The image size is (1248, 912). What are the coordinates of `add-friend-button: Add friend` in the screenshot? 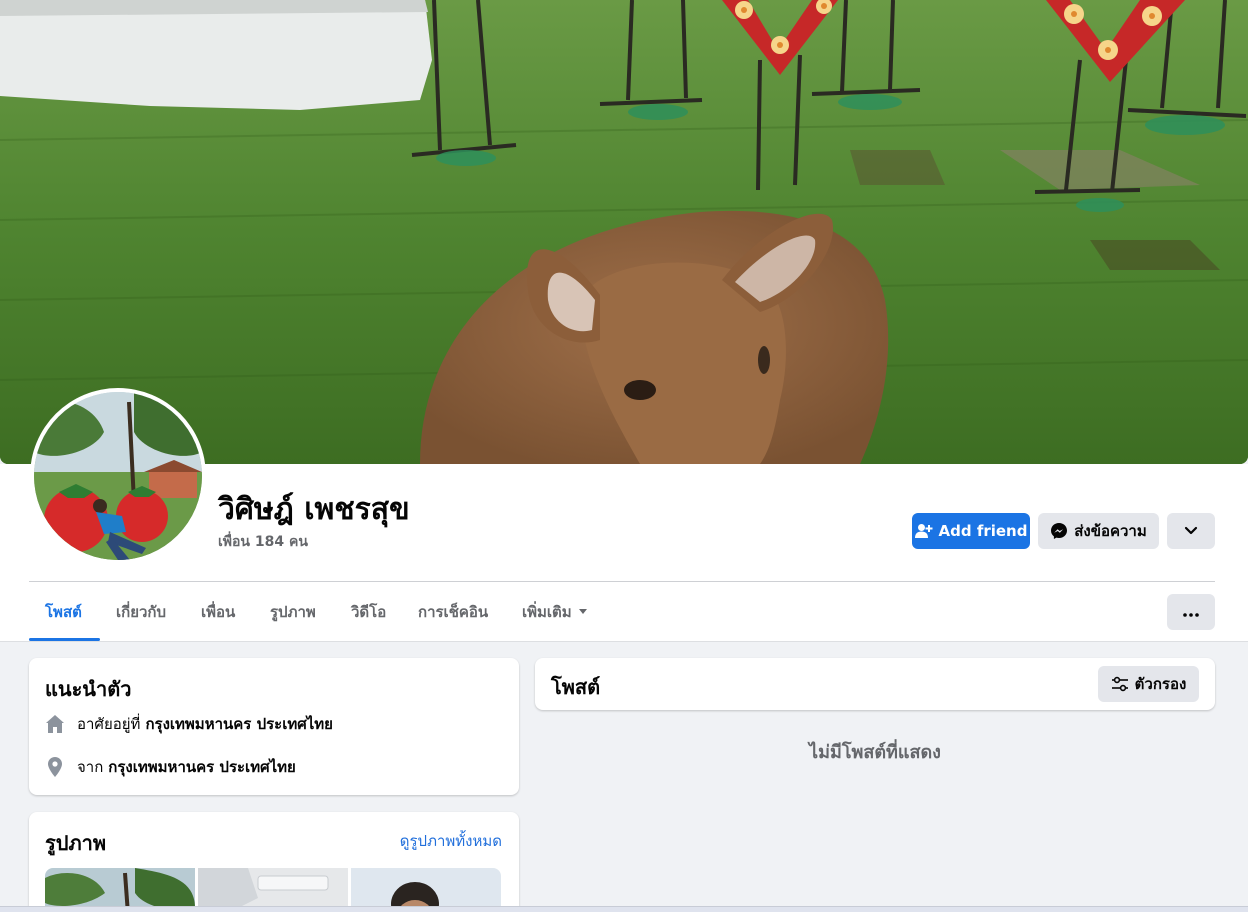 It's located at (971, 531).